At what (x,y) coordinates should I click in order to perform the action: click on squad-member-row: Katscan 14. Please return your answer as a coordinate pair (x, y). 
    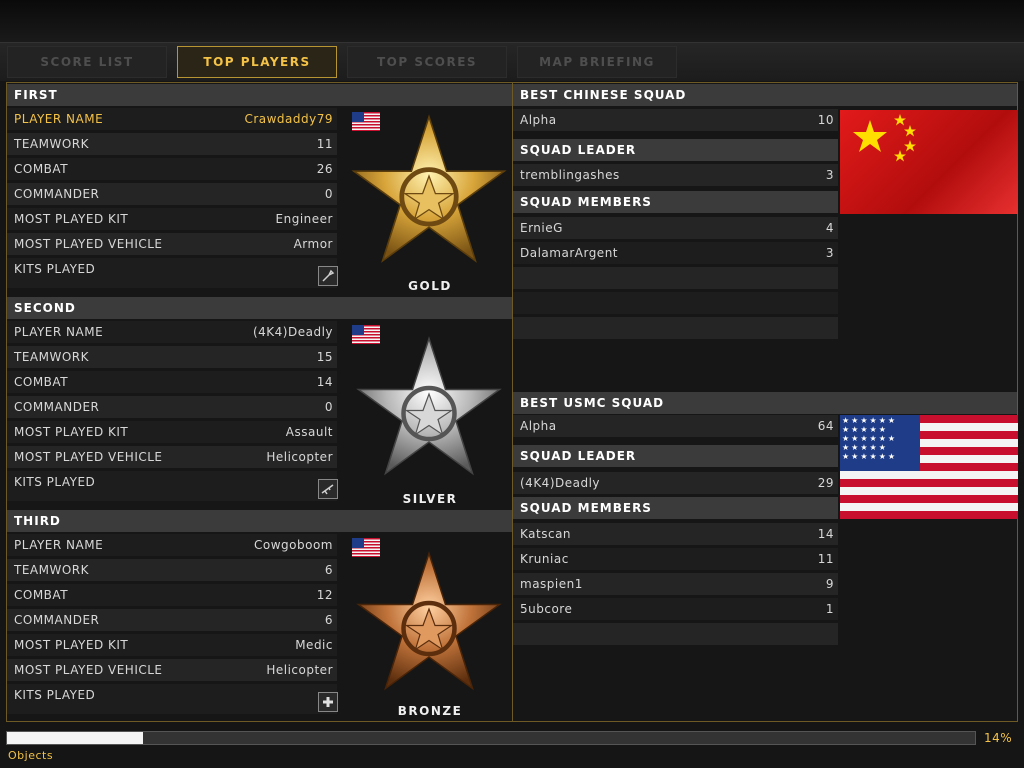
    Looking at the image, I should click on (675, 534).